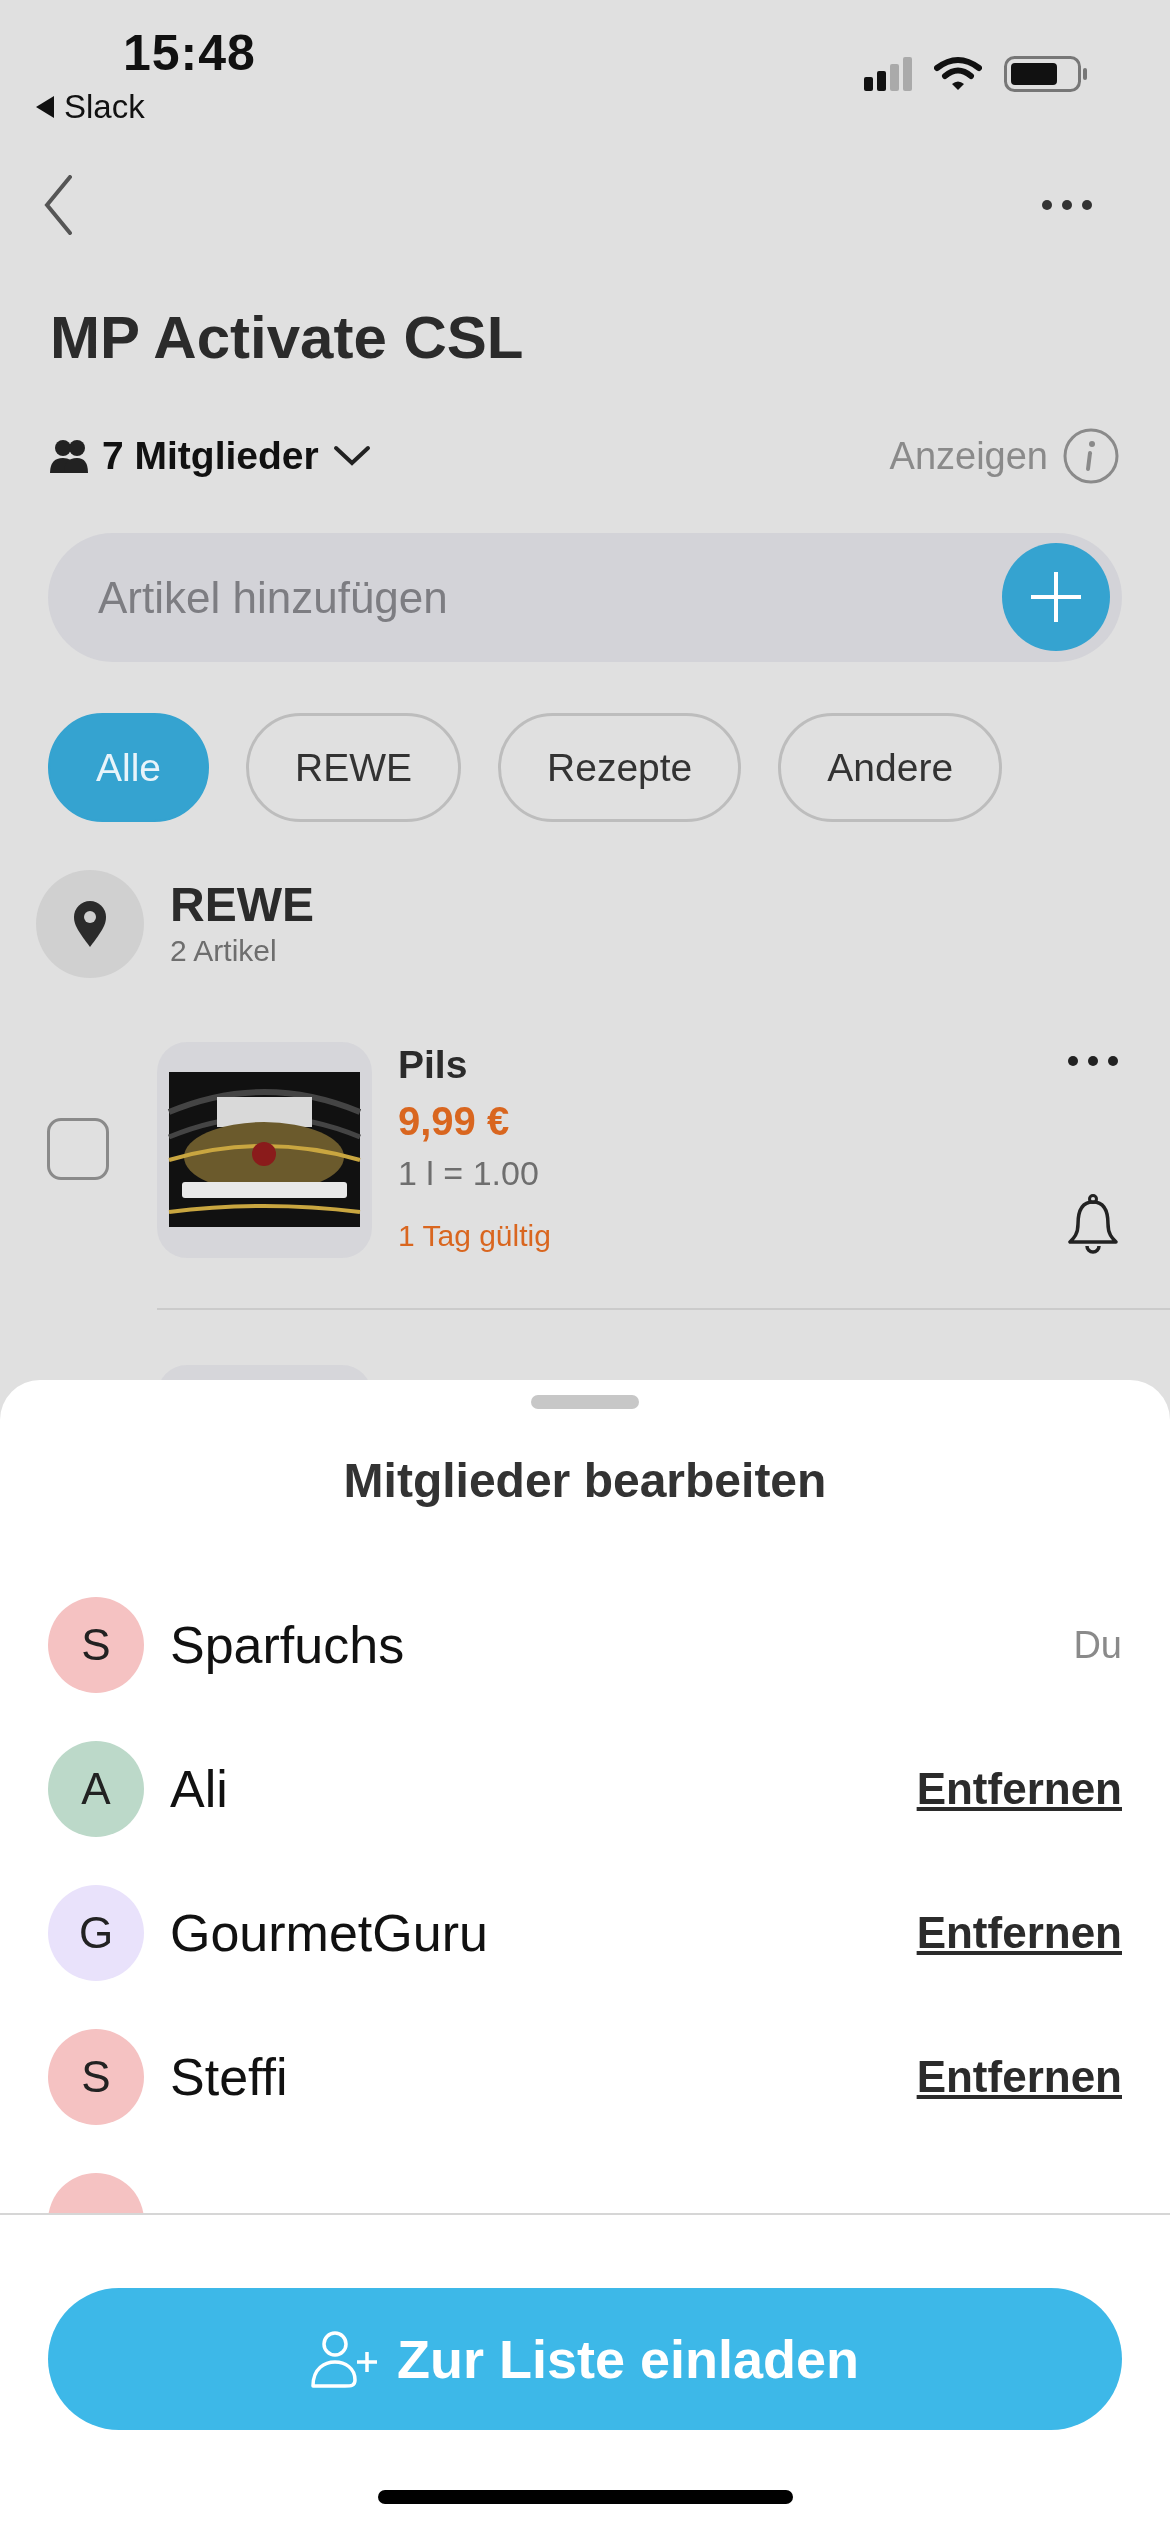 The width and height of the screenshot is (1170, 2532). What do you see at coordinates (189, 53) in the screenshot?
I see `status-time: 15:48` at bounding box center [189, 53].